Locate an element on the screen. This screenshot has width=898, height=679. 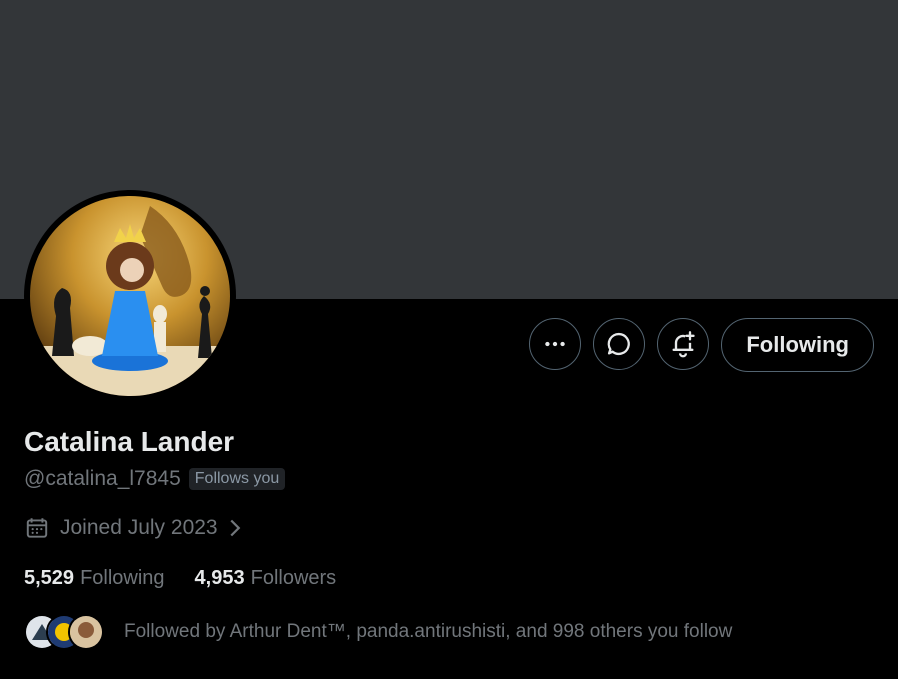
joined-date-row: Joined July 2023 is located at coordinates (133, 528).